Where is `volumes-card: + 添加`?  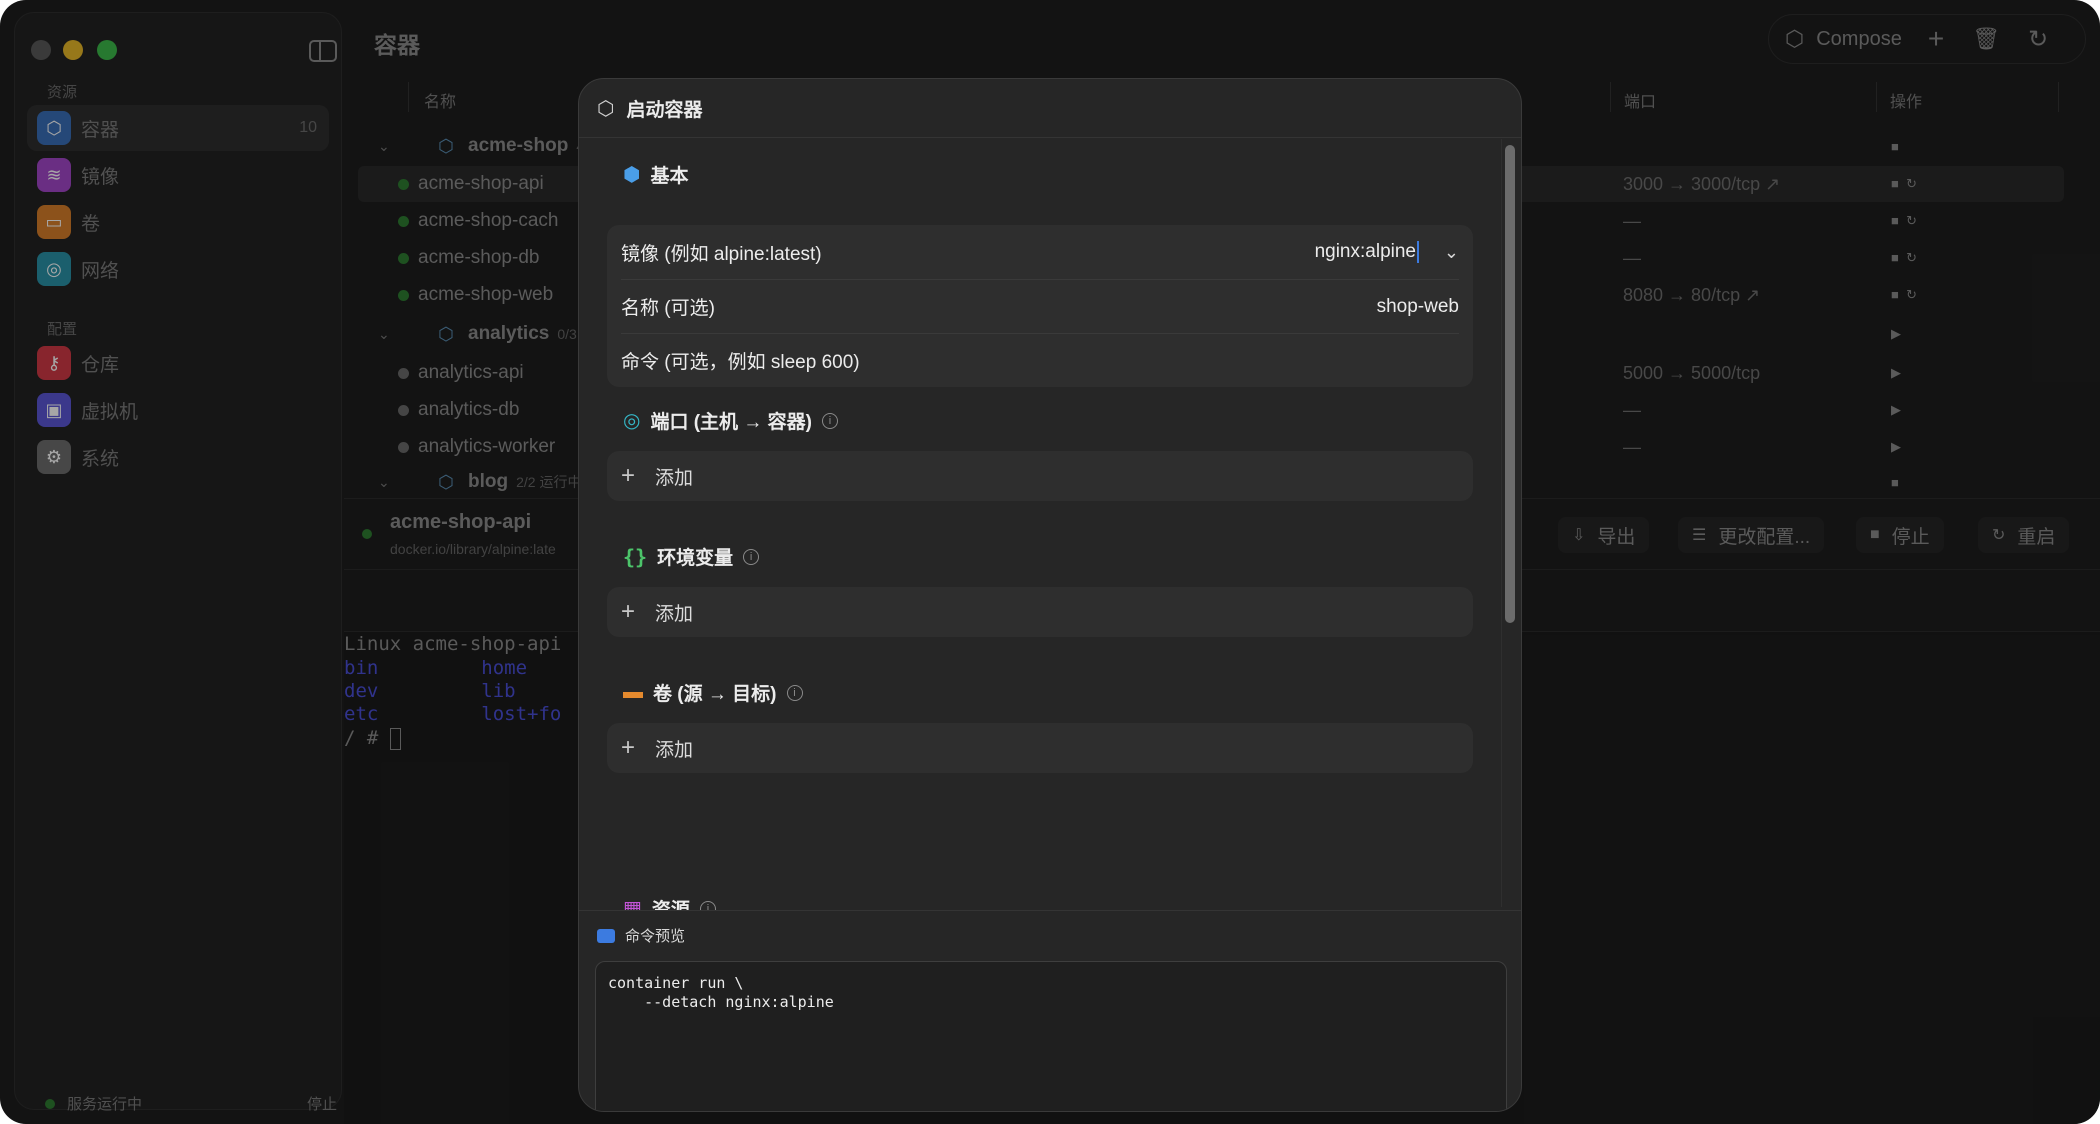 volumes-card: + 添加 is located at coordinates (1040, 748).